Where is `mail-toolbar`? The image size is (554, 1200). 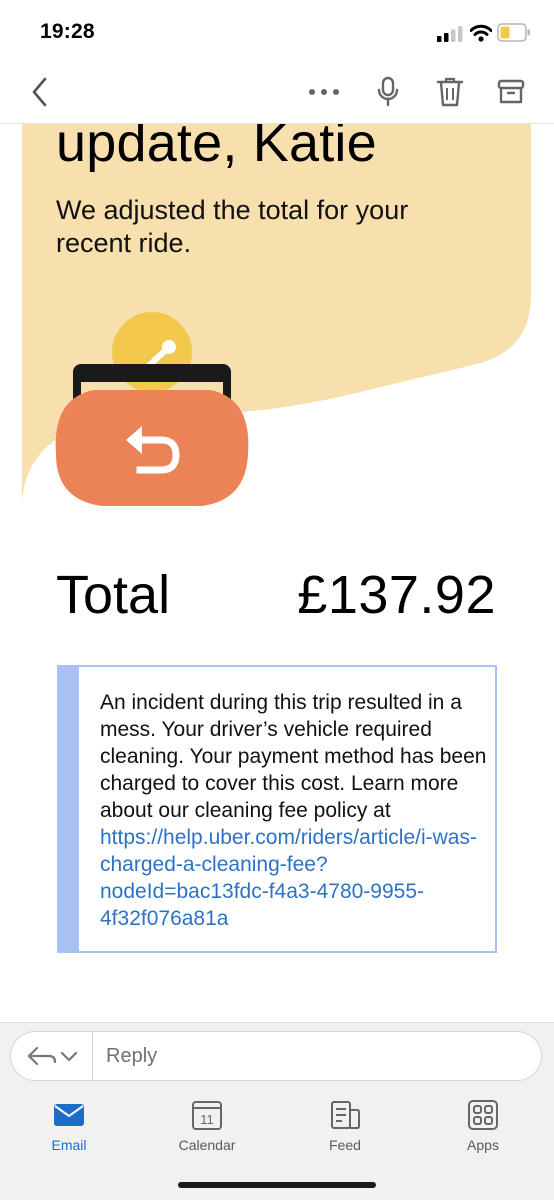 mail-toolbar is located at coordinates (277, 93).